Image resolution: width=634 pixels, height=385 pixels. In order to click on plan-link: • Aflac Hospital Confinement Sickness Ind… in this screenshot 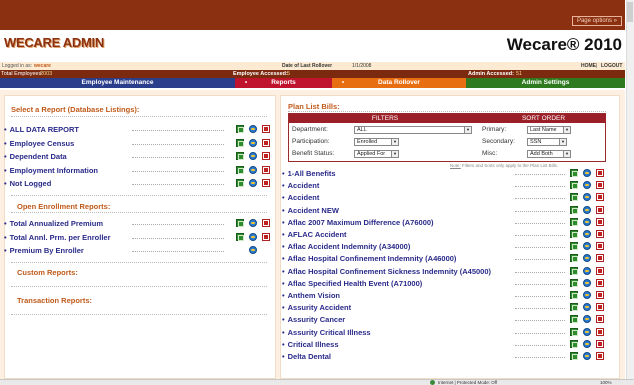, I will do `click(386, 271)`.